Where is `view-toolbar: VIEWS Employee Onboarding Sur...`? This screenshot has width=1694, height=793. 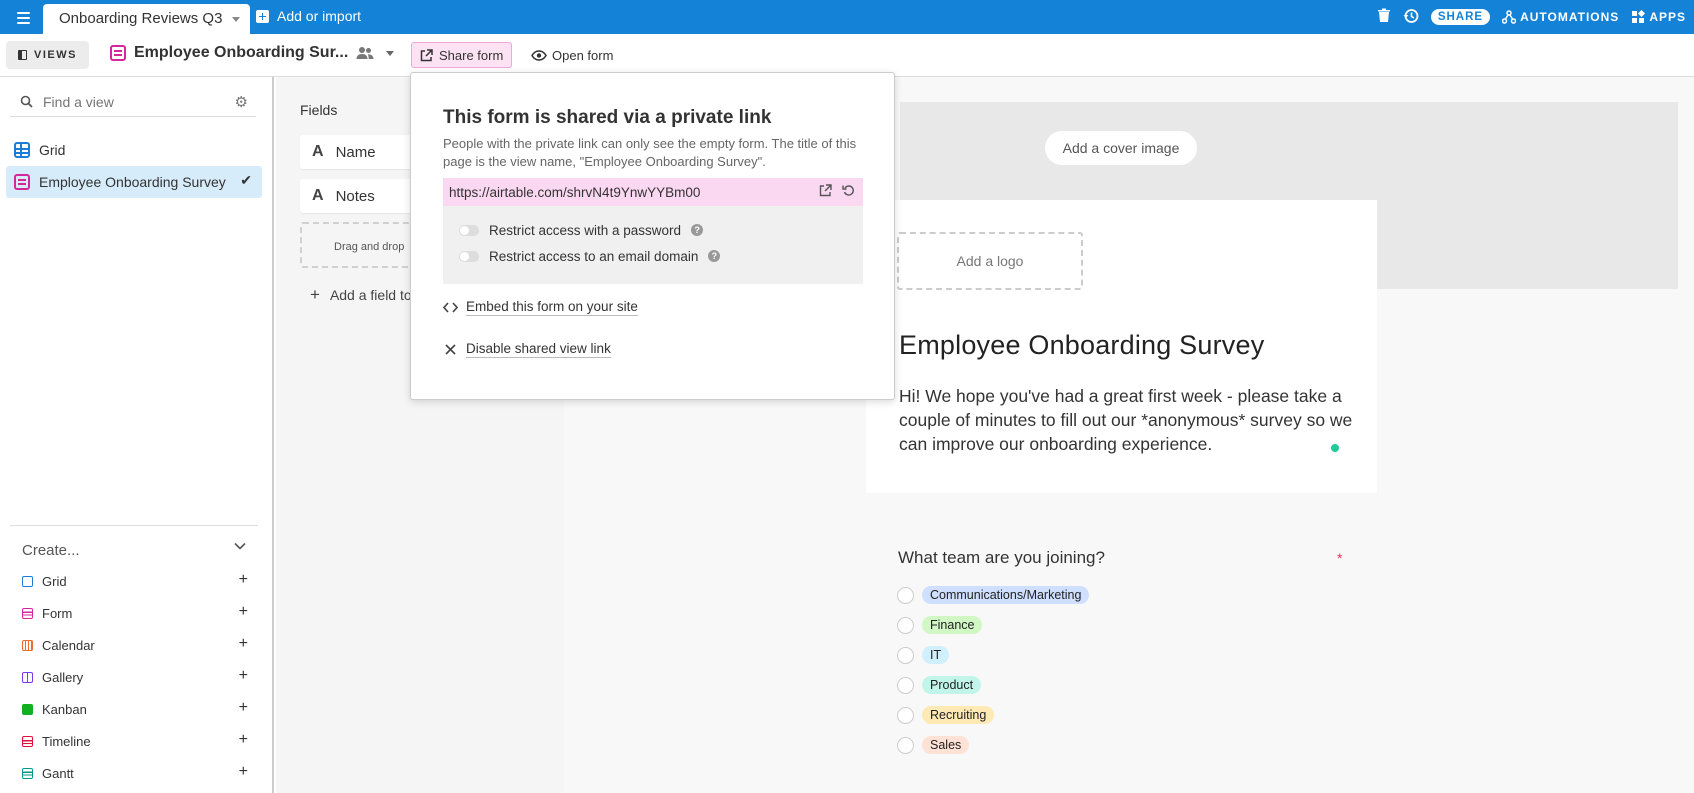 view-toolbar: VIEWS Employee Onboarding Sur... is located at coordinates (847, 55).